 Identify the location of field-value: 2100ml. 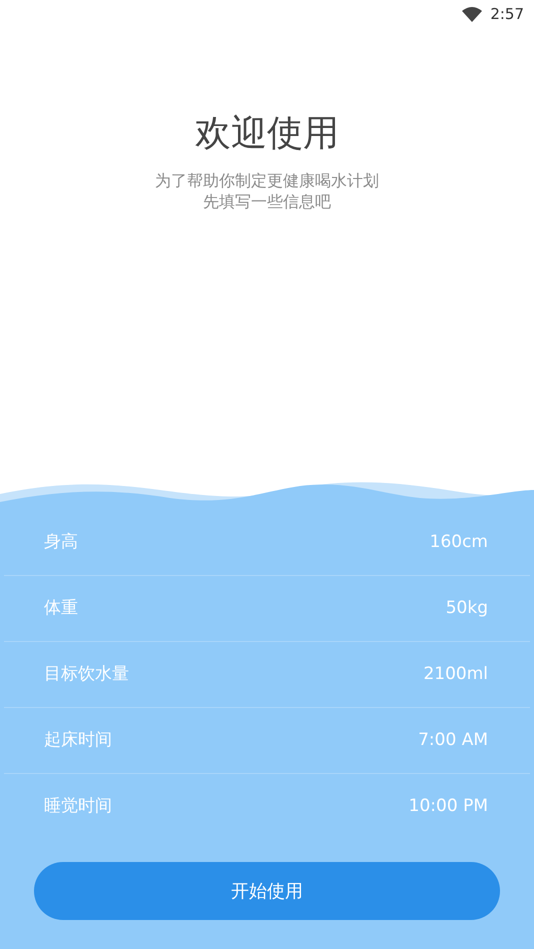
(455, 675).